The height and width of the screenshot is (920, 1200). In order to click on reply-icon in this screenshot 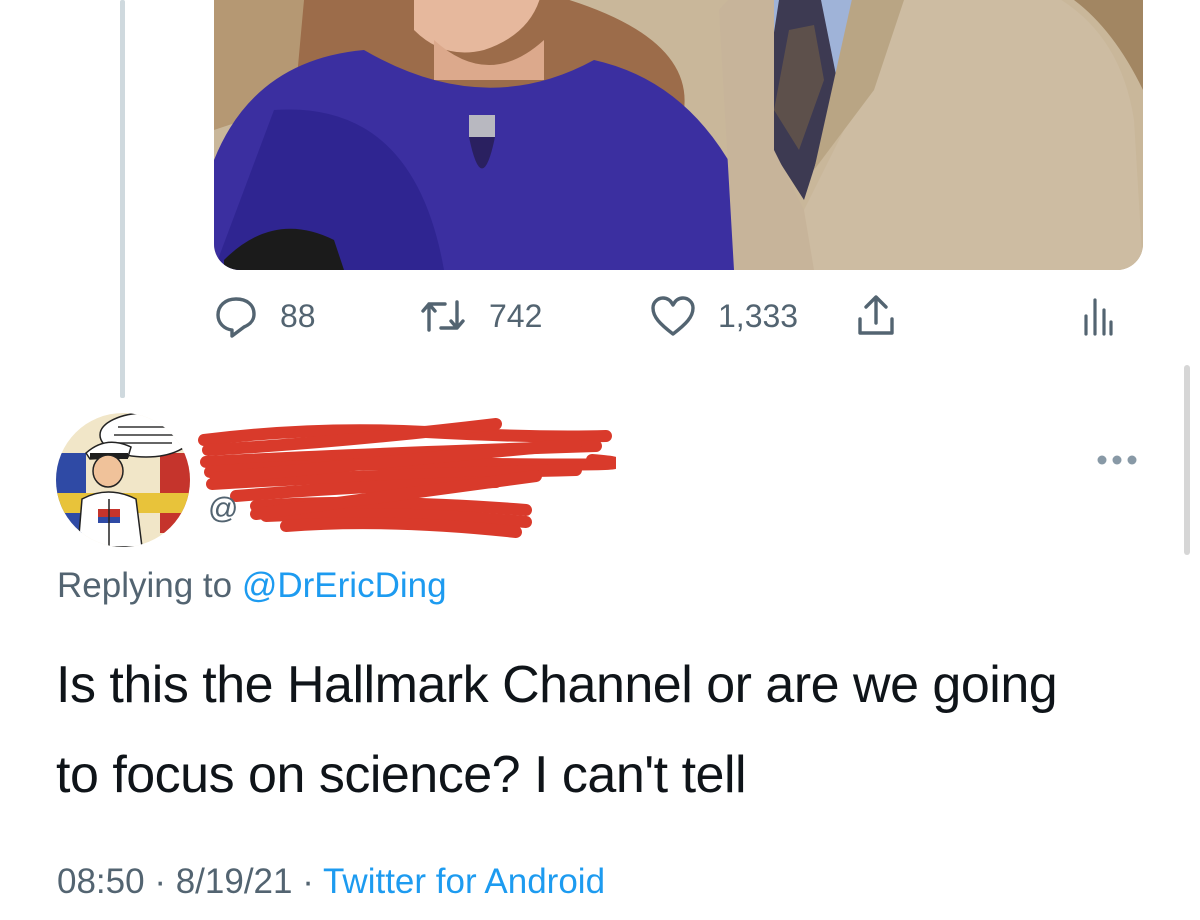, I will do `click(236, 316)`.